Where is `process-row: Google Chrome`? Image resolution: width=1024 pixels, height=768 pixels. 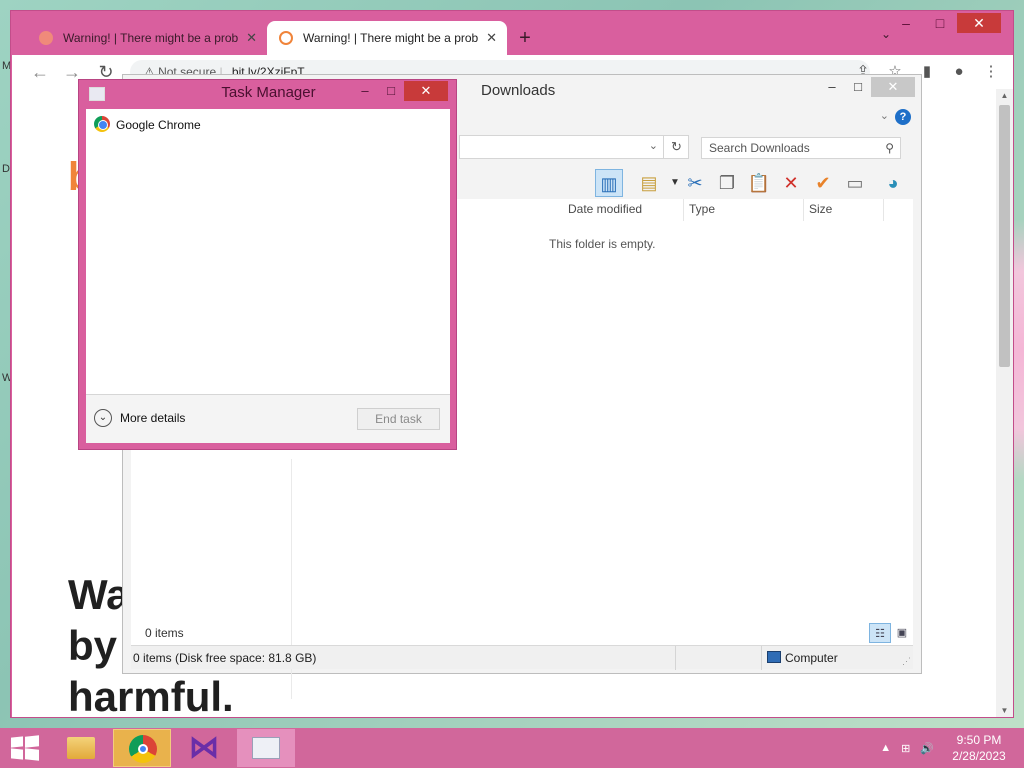
process-row: Google Chrome is located at coordinates (147, 125).